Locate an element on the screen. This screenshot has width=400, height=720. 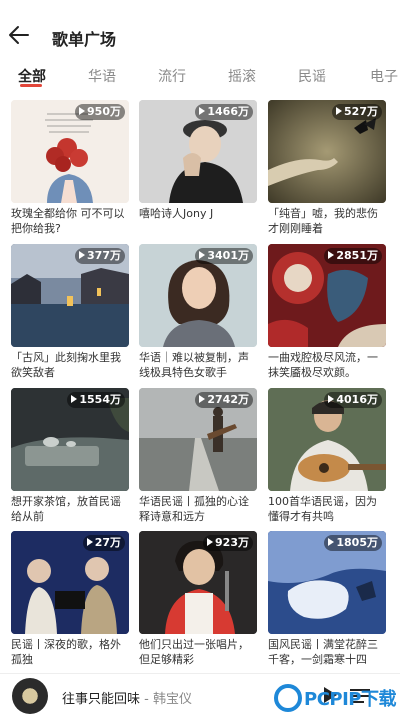
play-count-badge: 3401万 is located at coordinates (224, 256).